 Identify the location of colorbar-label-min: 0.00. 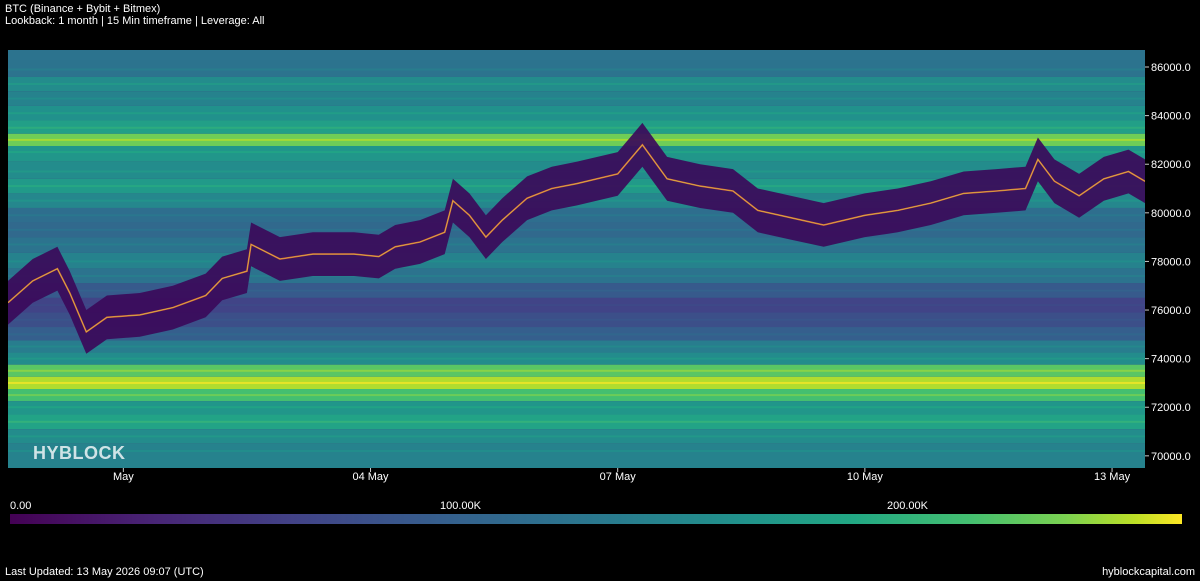
(21, 506).